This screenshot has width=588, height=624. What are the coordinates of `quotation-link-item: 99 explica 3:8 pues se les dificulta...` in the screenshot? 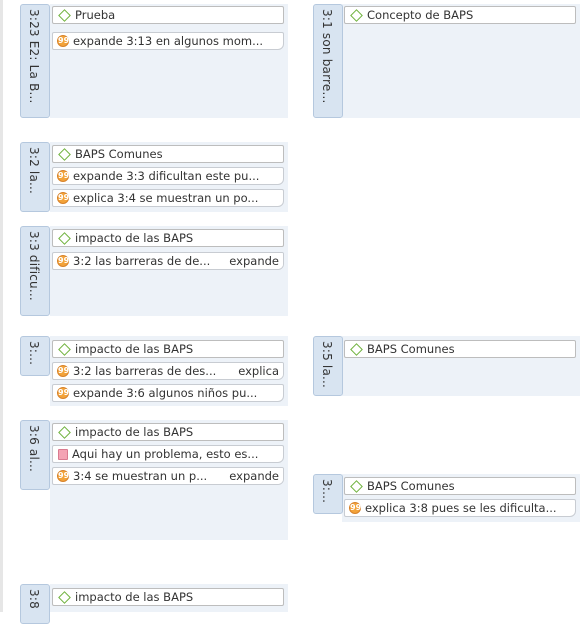 It's located at (460, 508).